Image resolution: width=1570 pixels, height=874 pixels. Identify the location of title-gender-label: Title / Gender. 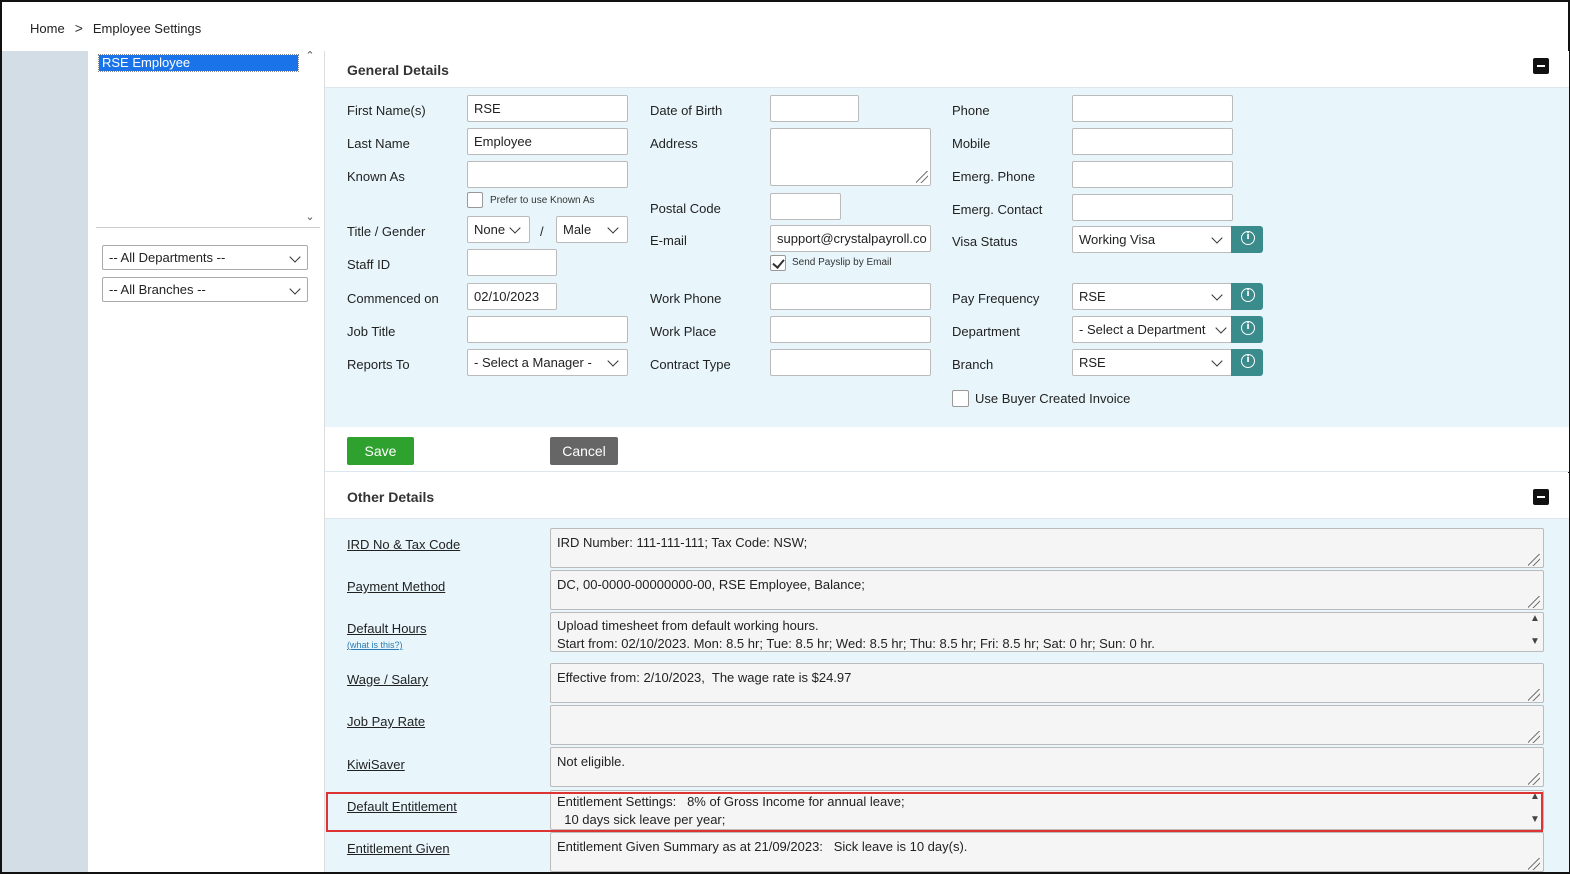
(386, 231).